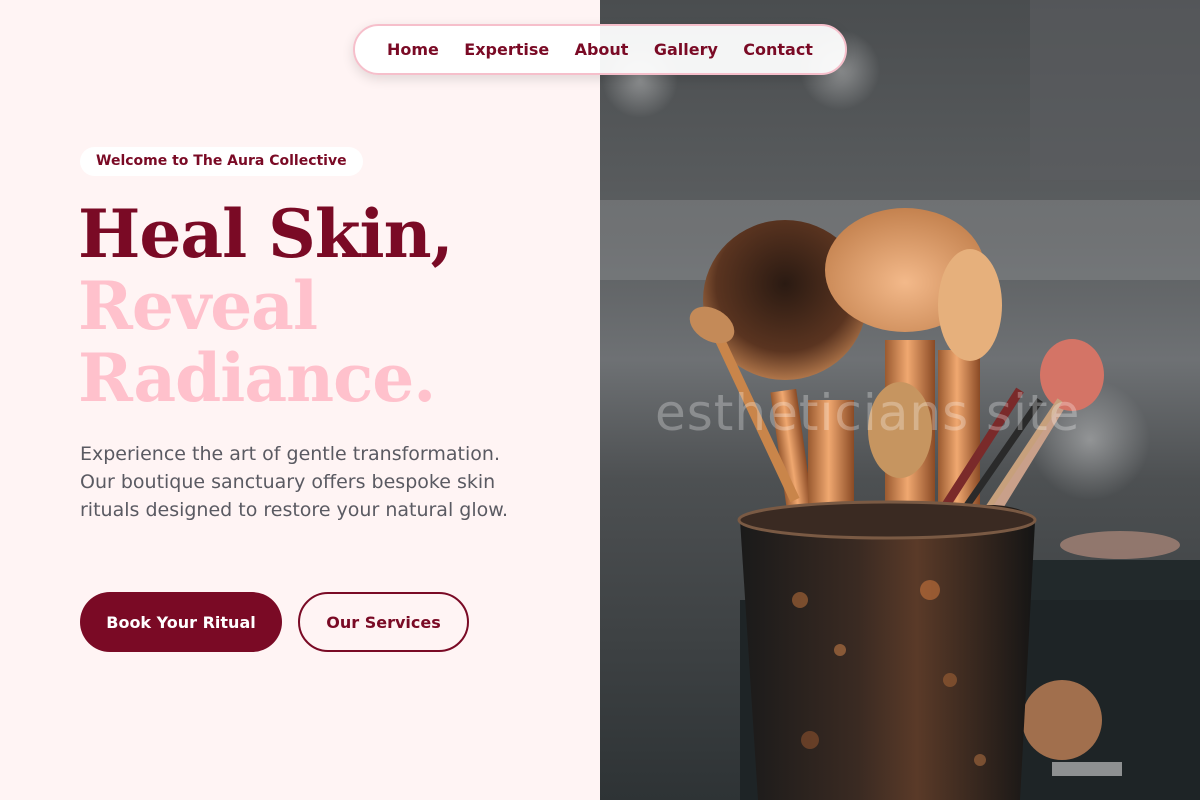  I want to click on our-services-button: Our Services, so click(383, 622).